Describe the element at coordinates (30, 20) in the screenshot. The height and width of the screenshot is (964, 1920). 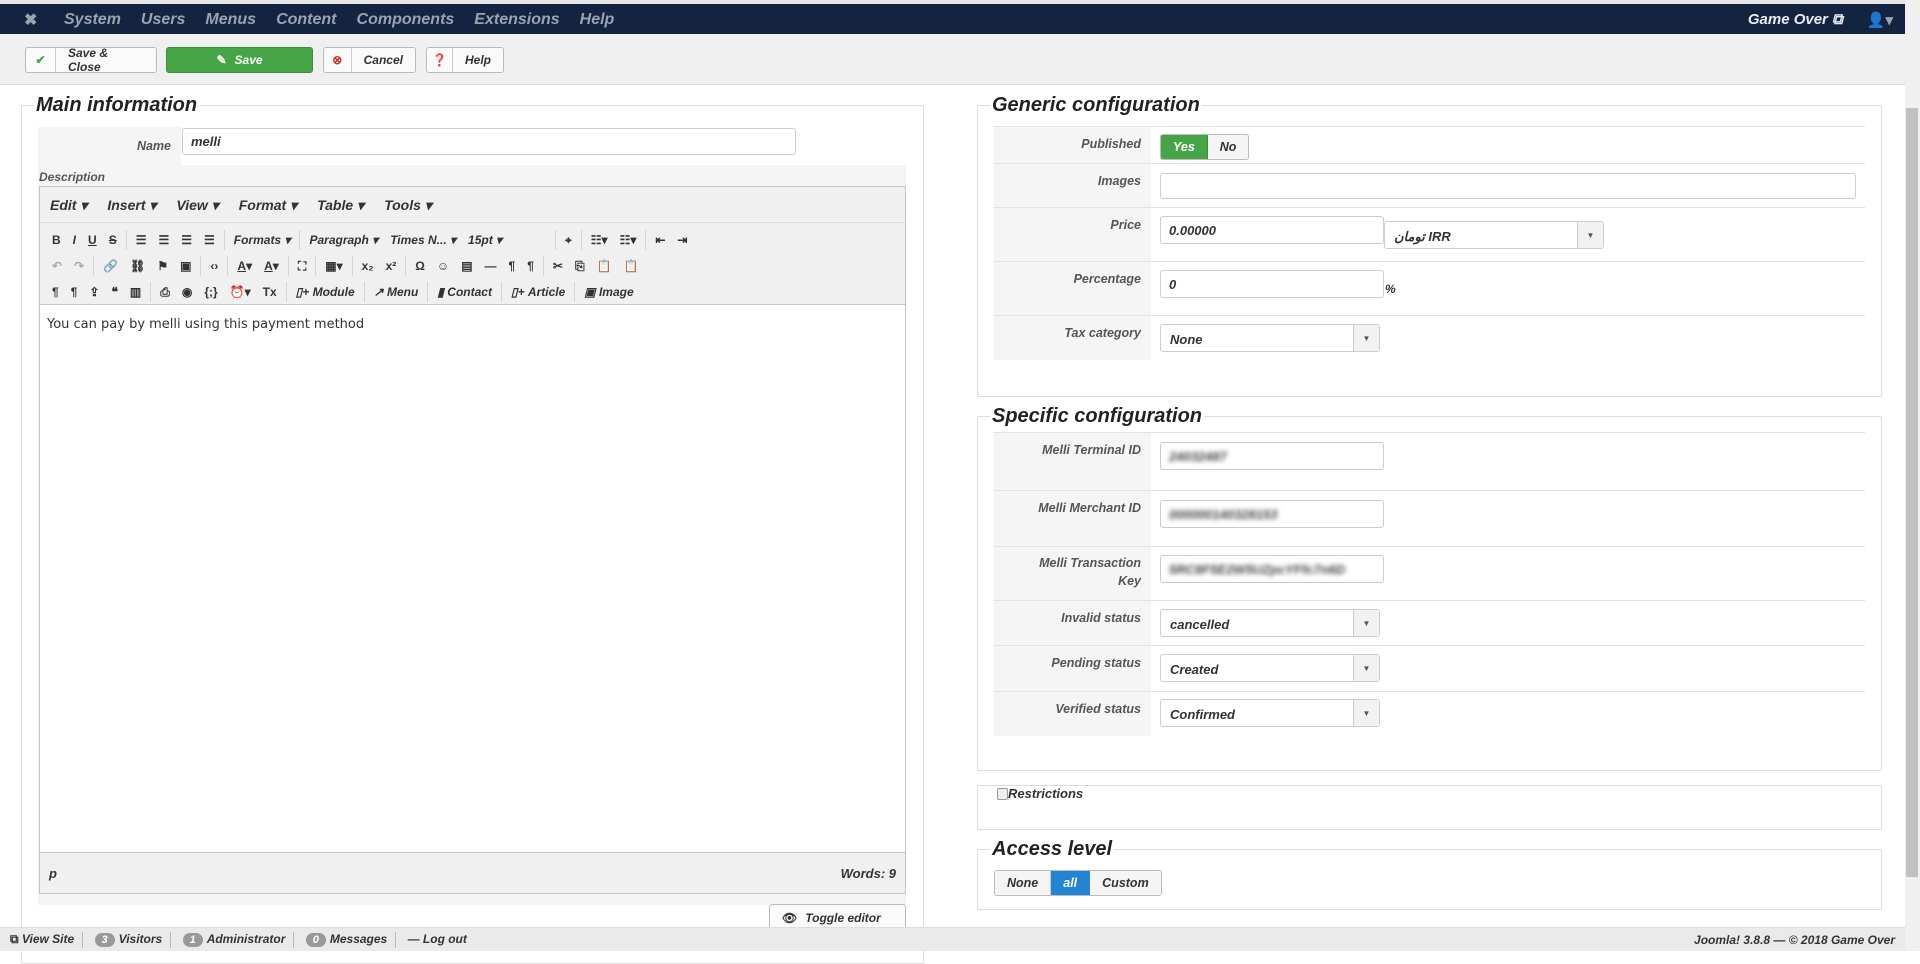
I see `joomla-logo-icon: ✖` at that location.